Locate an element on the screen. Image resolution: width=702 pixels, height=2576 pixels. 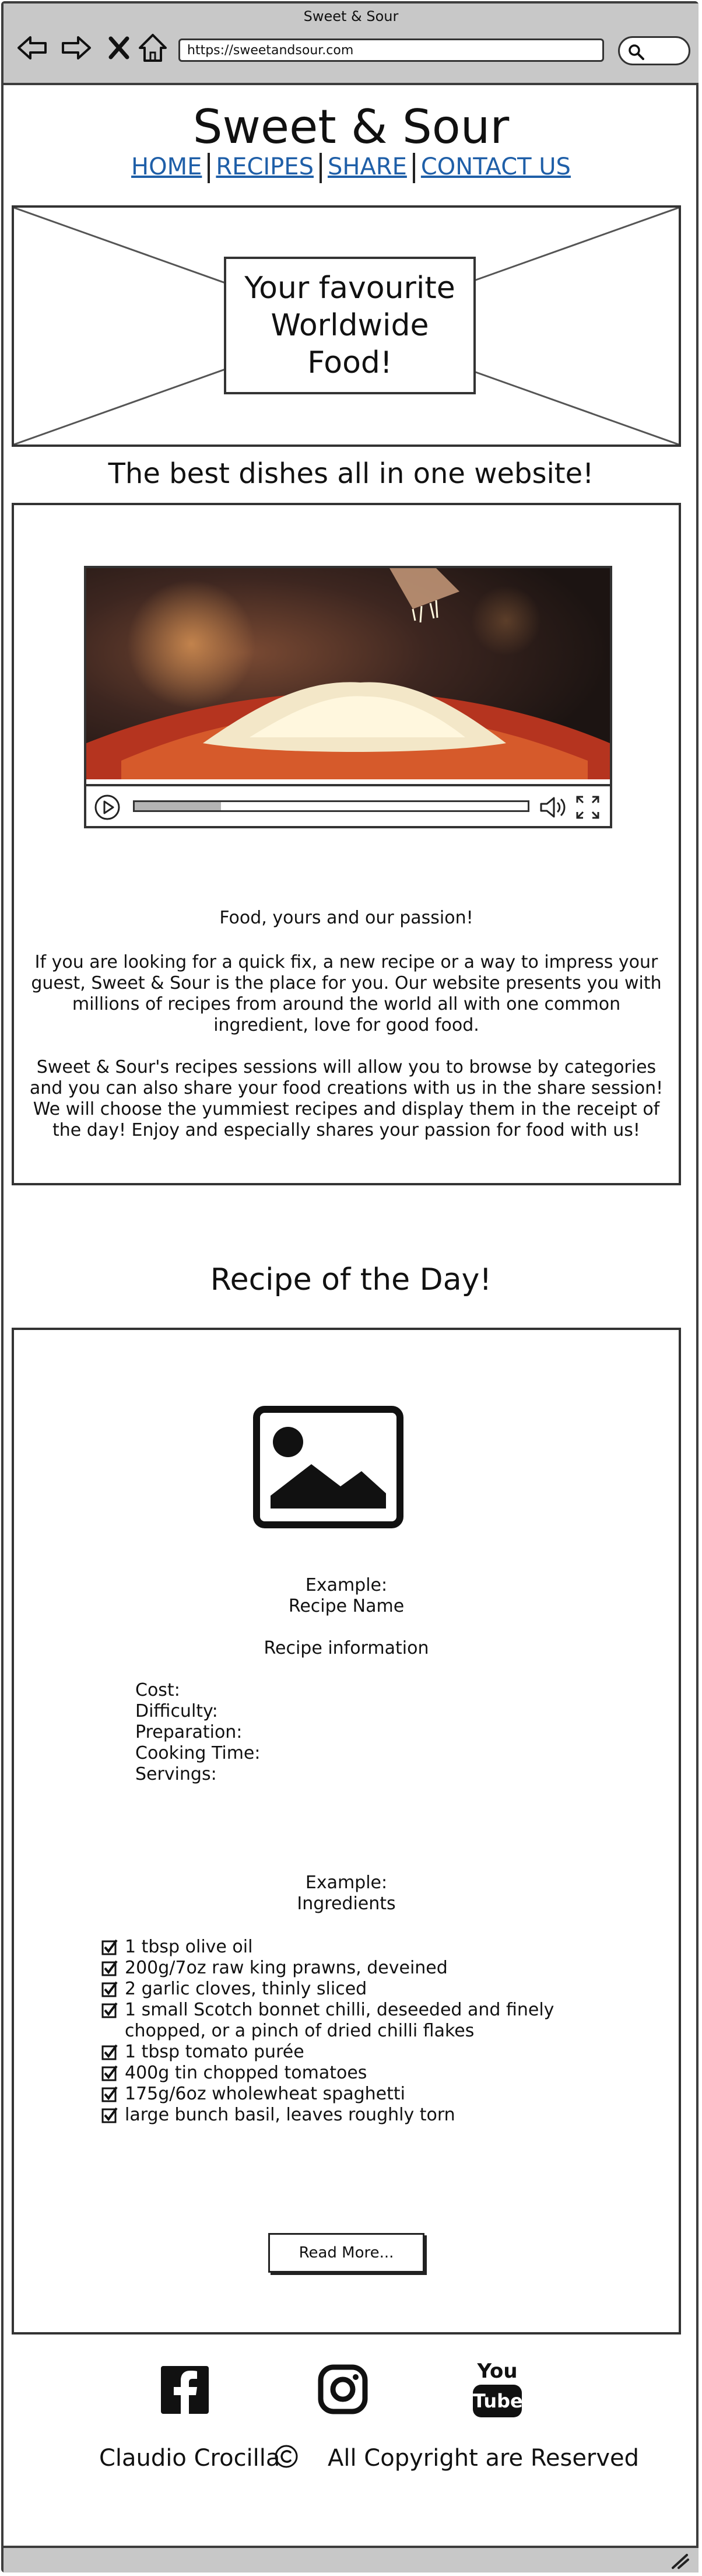
recipe-difficulty-label: Difficulty: is located at coordinates (176, 1711).